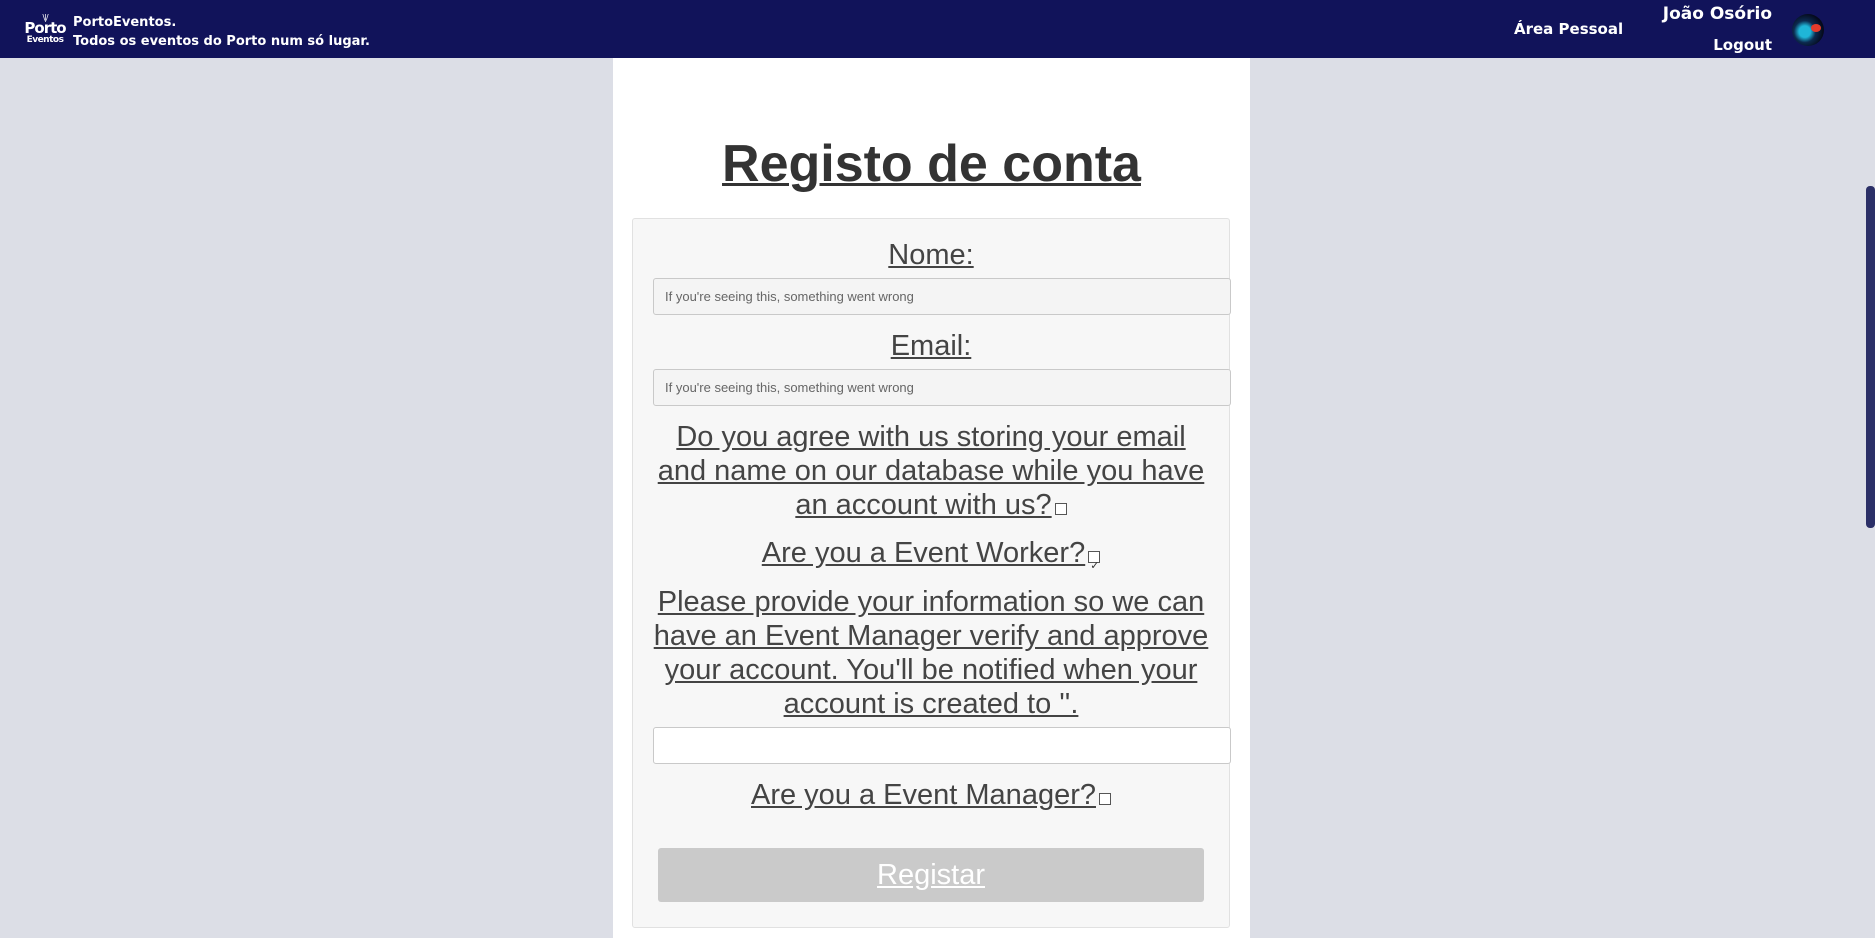 The image size is (1875, 938). Describe the element at coordinates (931, 346) in the screenshot. I see `email-label: Email:` at that location.